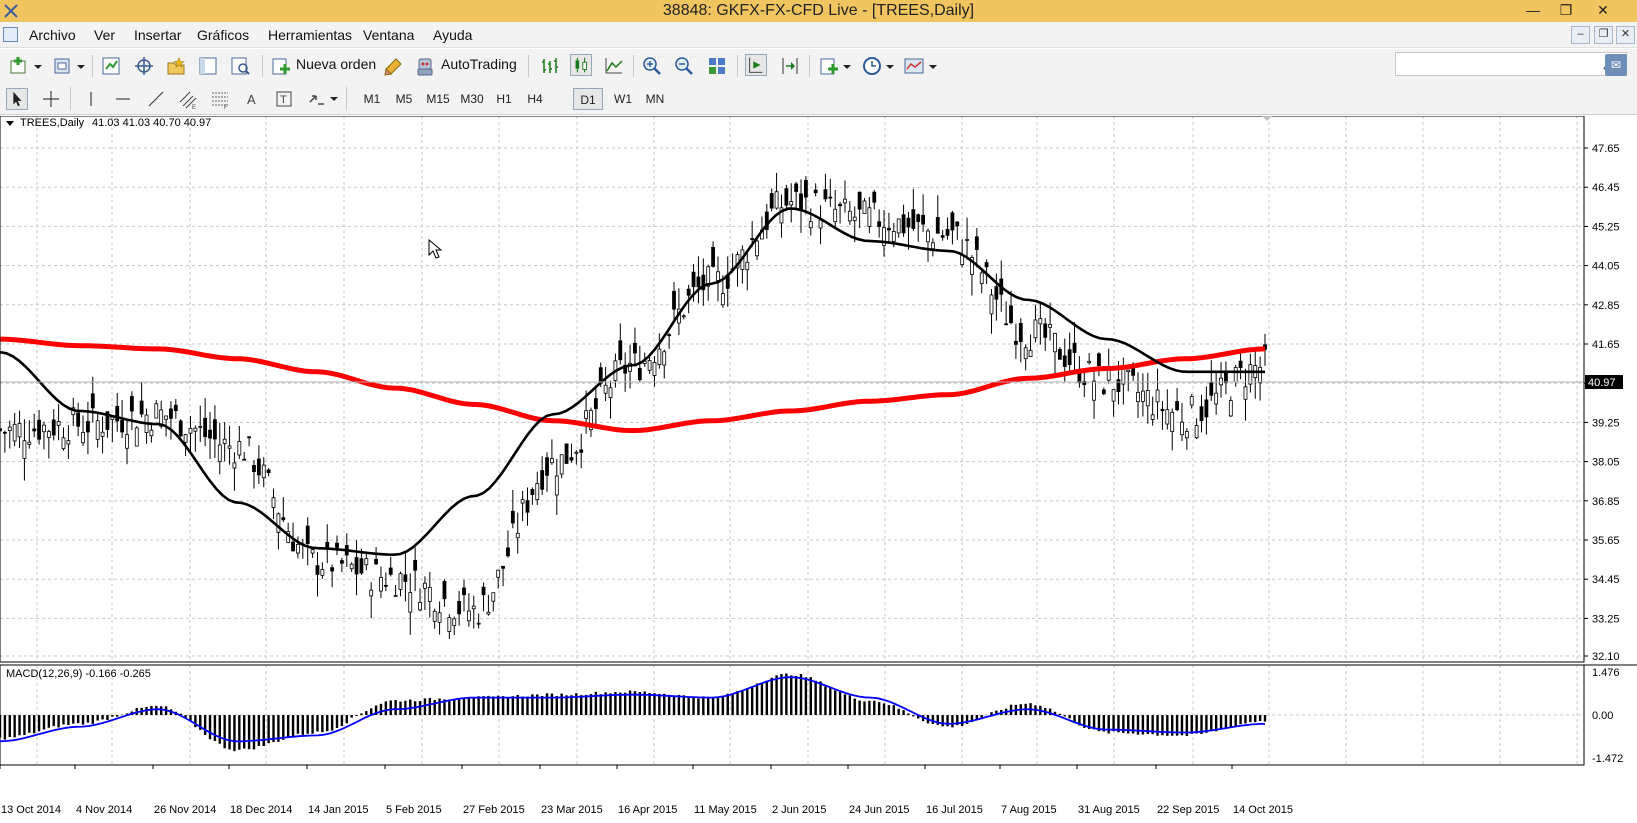  What do you see at coordinates (933, 67) in the screenshot?
I see `templates-dropdown-icon` at bounding box center [933, 67].